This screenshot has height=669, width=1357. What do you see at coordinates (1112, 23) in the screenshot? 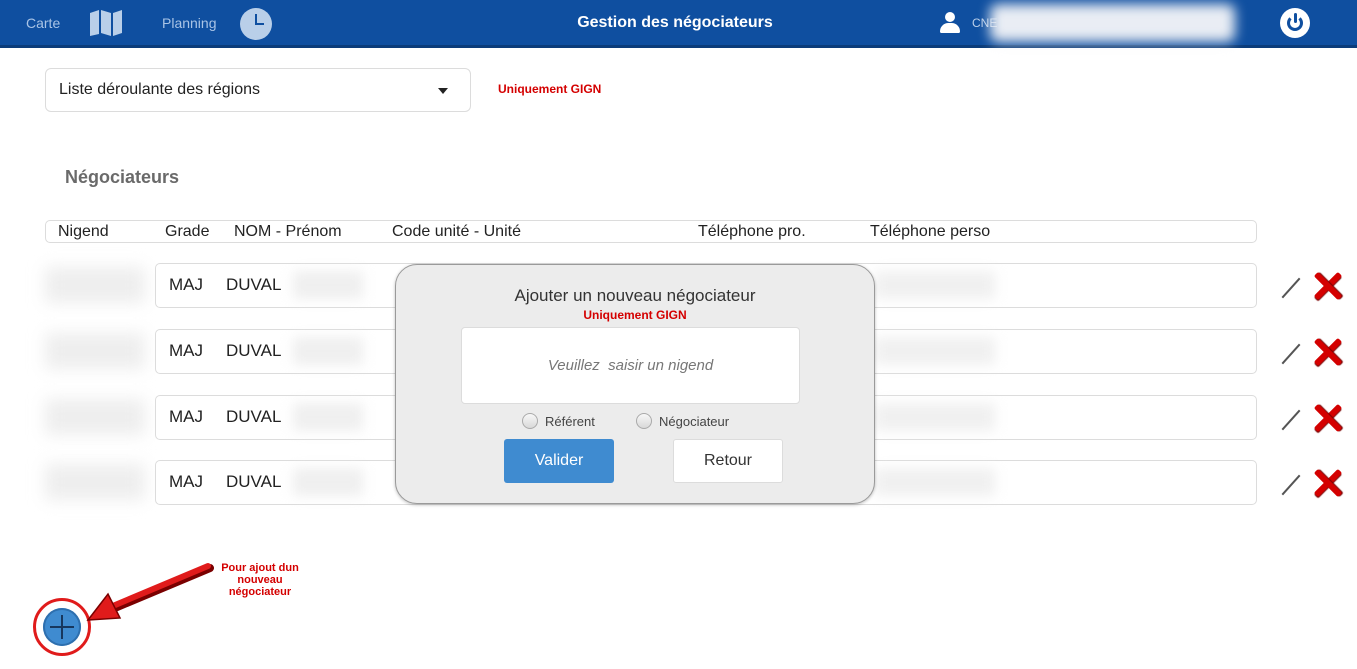
I see `user-name-redacted` at bounding box center [1112, 23].